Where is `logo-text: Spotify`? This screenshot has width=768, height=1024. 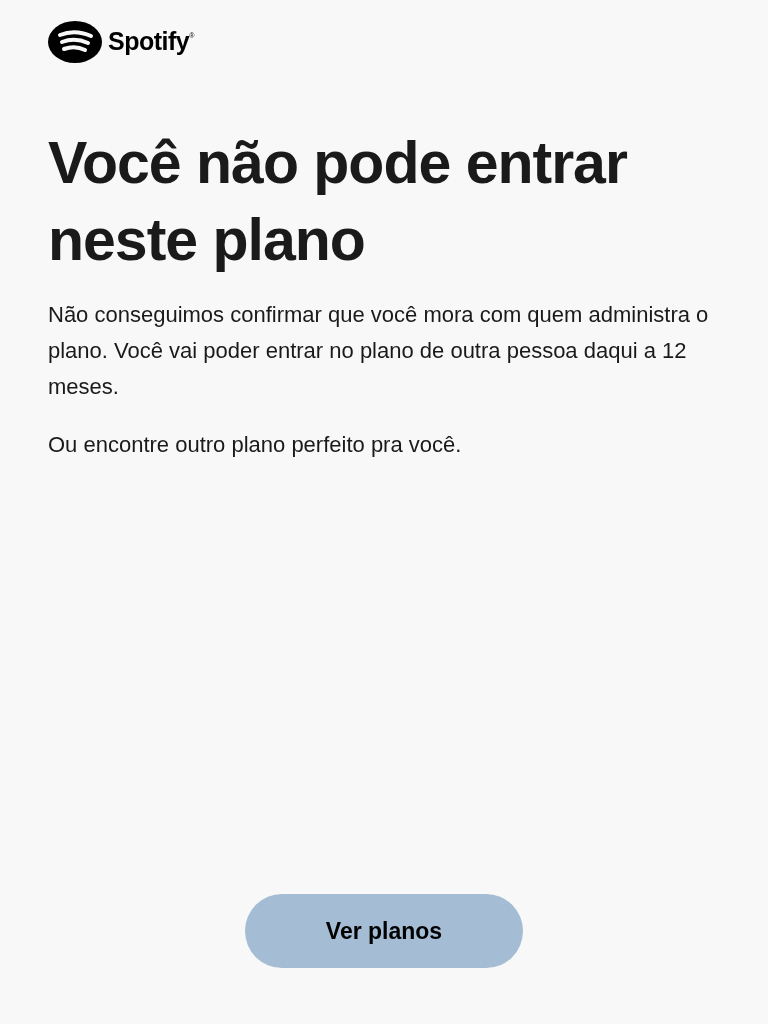 logo-text: Spotify is located at coordinates (149, 42).